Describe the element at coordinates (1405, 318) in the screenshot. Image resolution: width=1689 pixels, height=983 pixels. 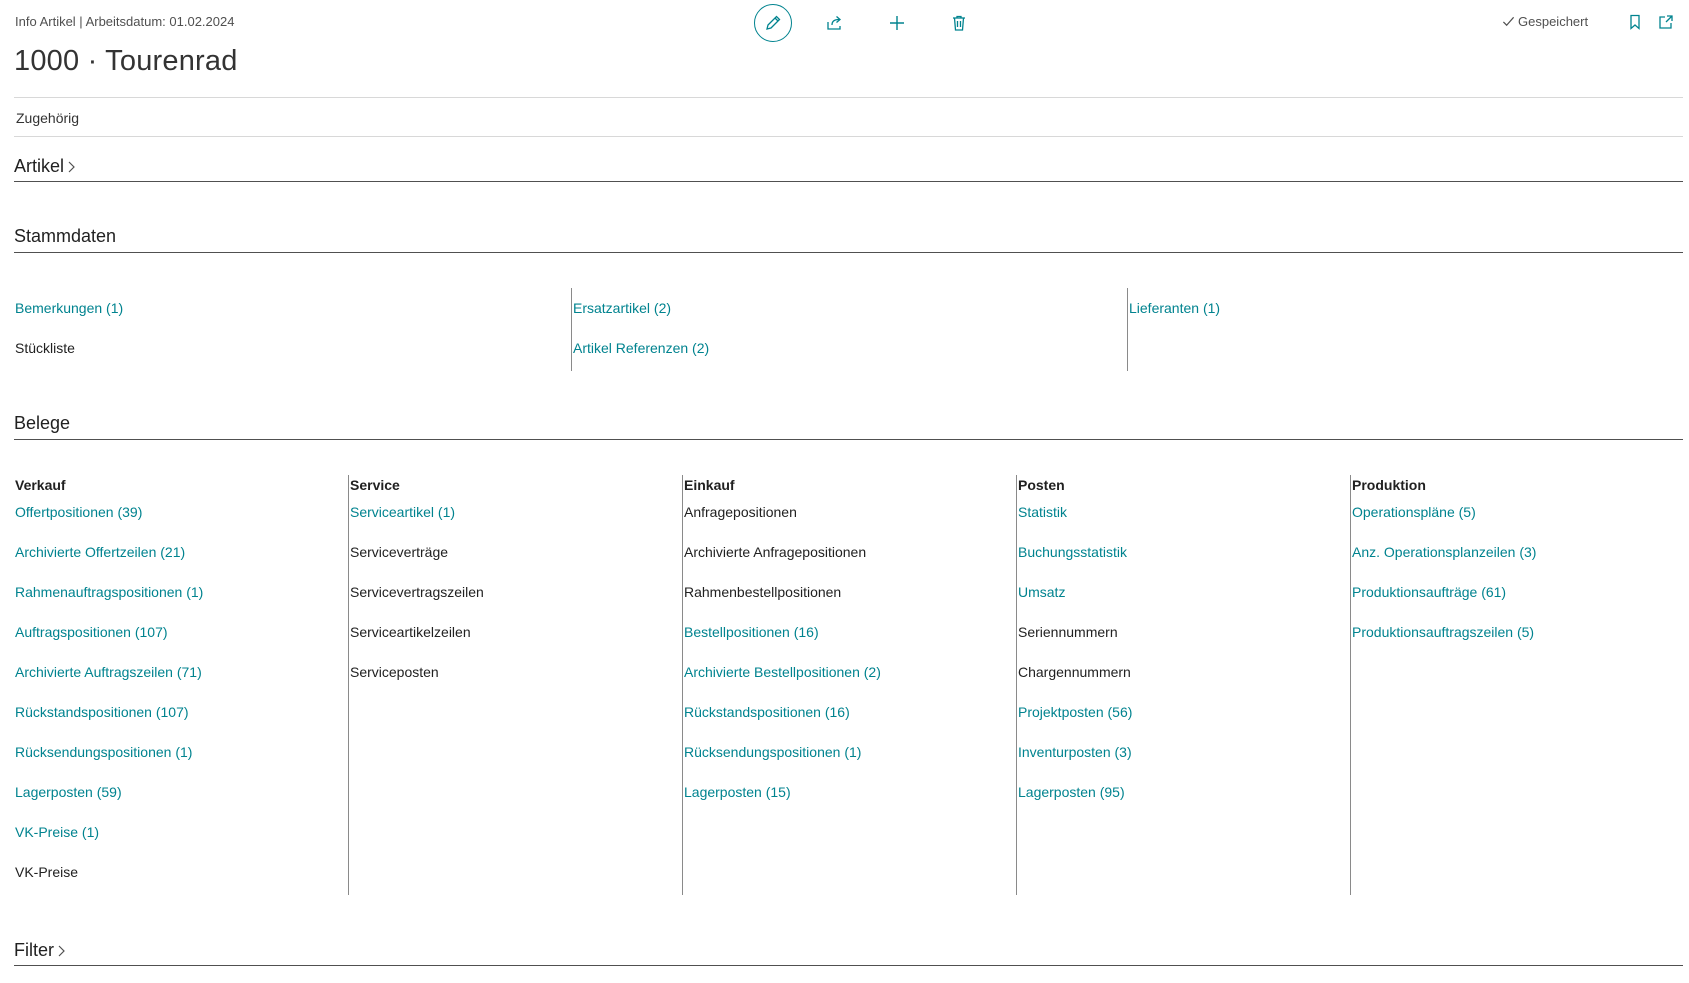
I see `list-item: Lieferanten (1)` at that location.